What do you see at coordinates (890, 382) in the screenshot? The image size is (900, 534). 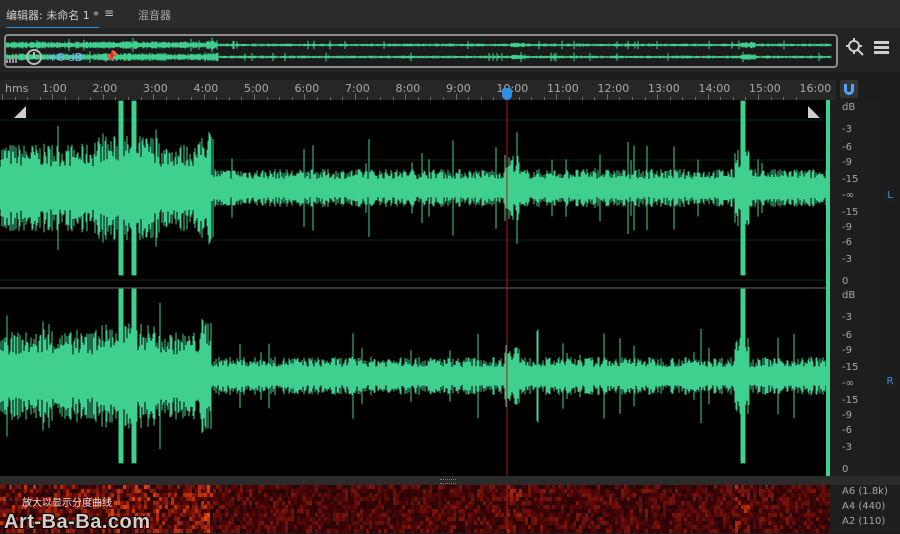 I see `channel-right-button: R` at bounding box center [890, 382].